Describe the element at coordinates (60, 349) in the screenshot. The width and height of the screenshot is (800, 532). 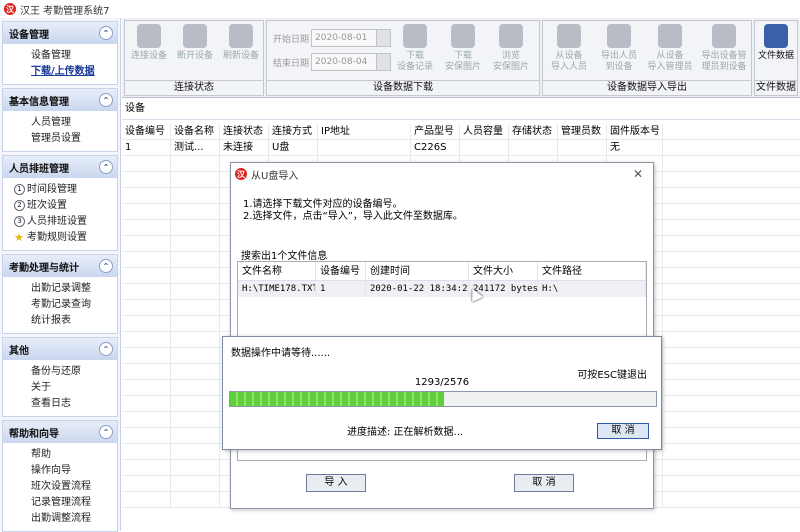
I see `section-header: 其他 ⌃` at that location.